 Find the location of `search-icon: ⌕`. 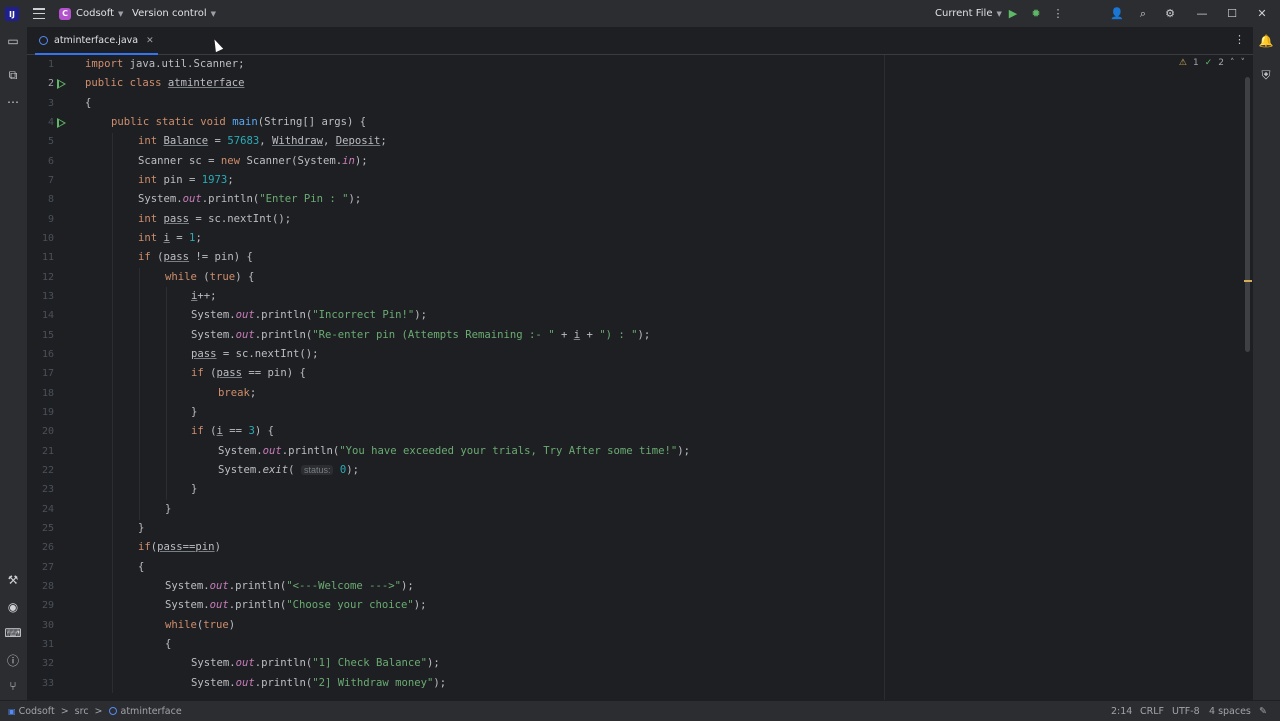

search-icon: ⌕ is located at coordinates (1143, 13).